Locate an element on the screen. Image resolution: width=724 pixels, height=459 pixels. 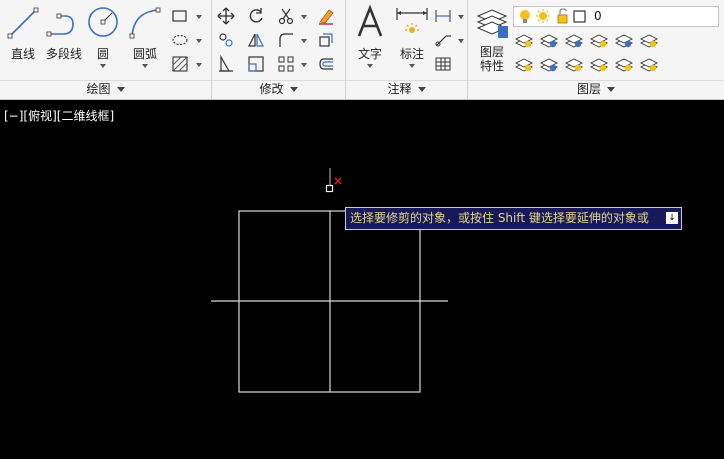
command-tooltip: 选择要修剪的对象，或按住 Shift 键选择要延伸的对象或 ↓ is located at coordinates (513, 218).